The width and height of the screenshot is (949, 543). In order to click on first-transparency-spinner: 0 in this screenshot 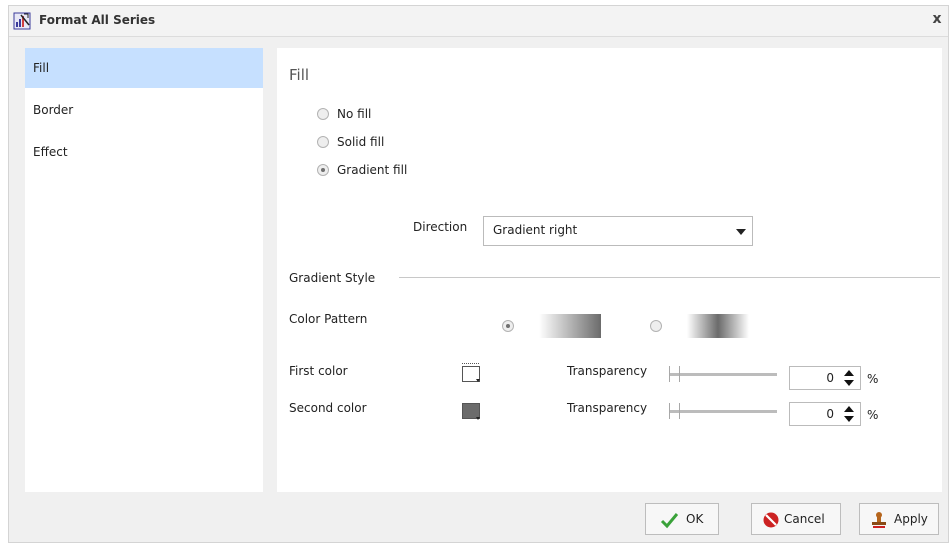, I will do `click(825, 378)`.